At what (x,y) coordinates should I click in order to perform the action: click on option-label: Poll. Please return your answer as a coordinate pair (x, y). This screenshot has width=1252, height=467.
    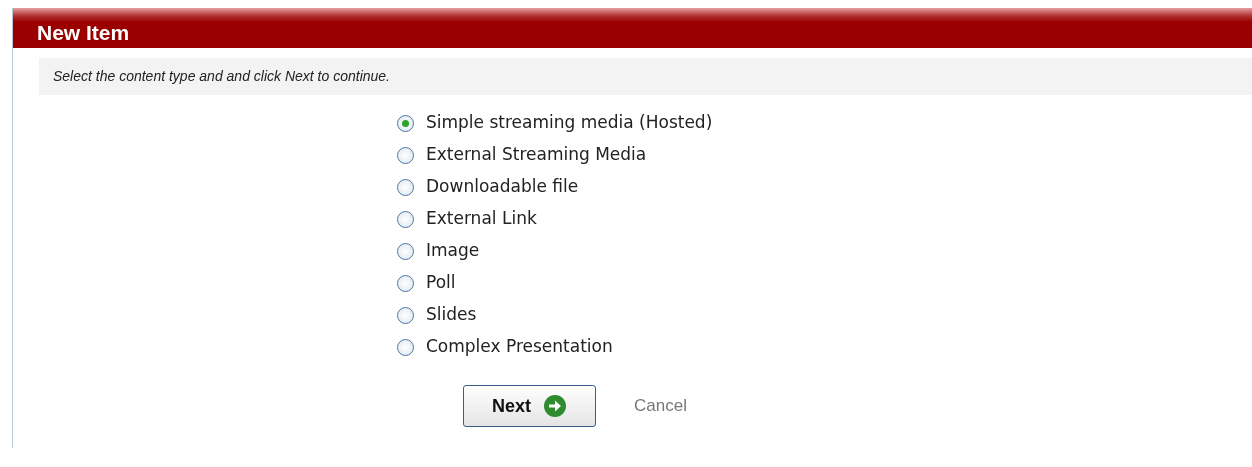
    Looking at the image, I should click on (441, 283).